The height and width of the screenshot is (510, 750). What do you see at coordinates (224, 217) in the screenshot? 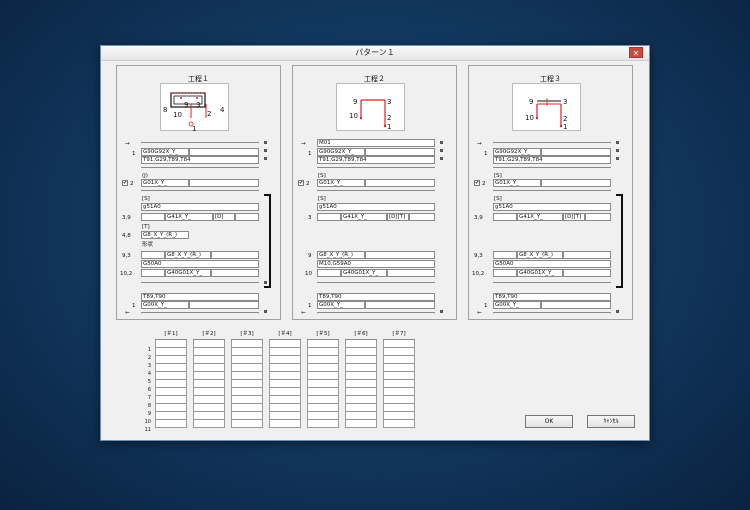
I see `code-field: [D]` at bounding box center [224, 217].